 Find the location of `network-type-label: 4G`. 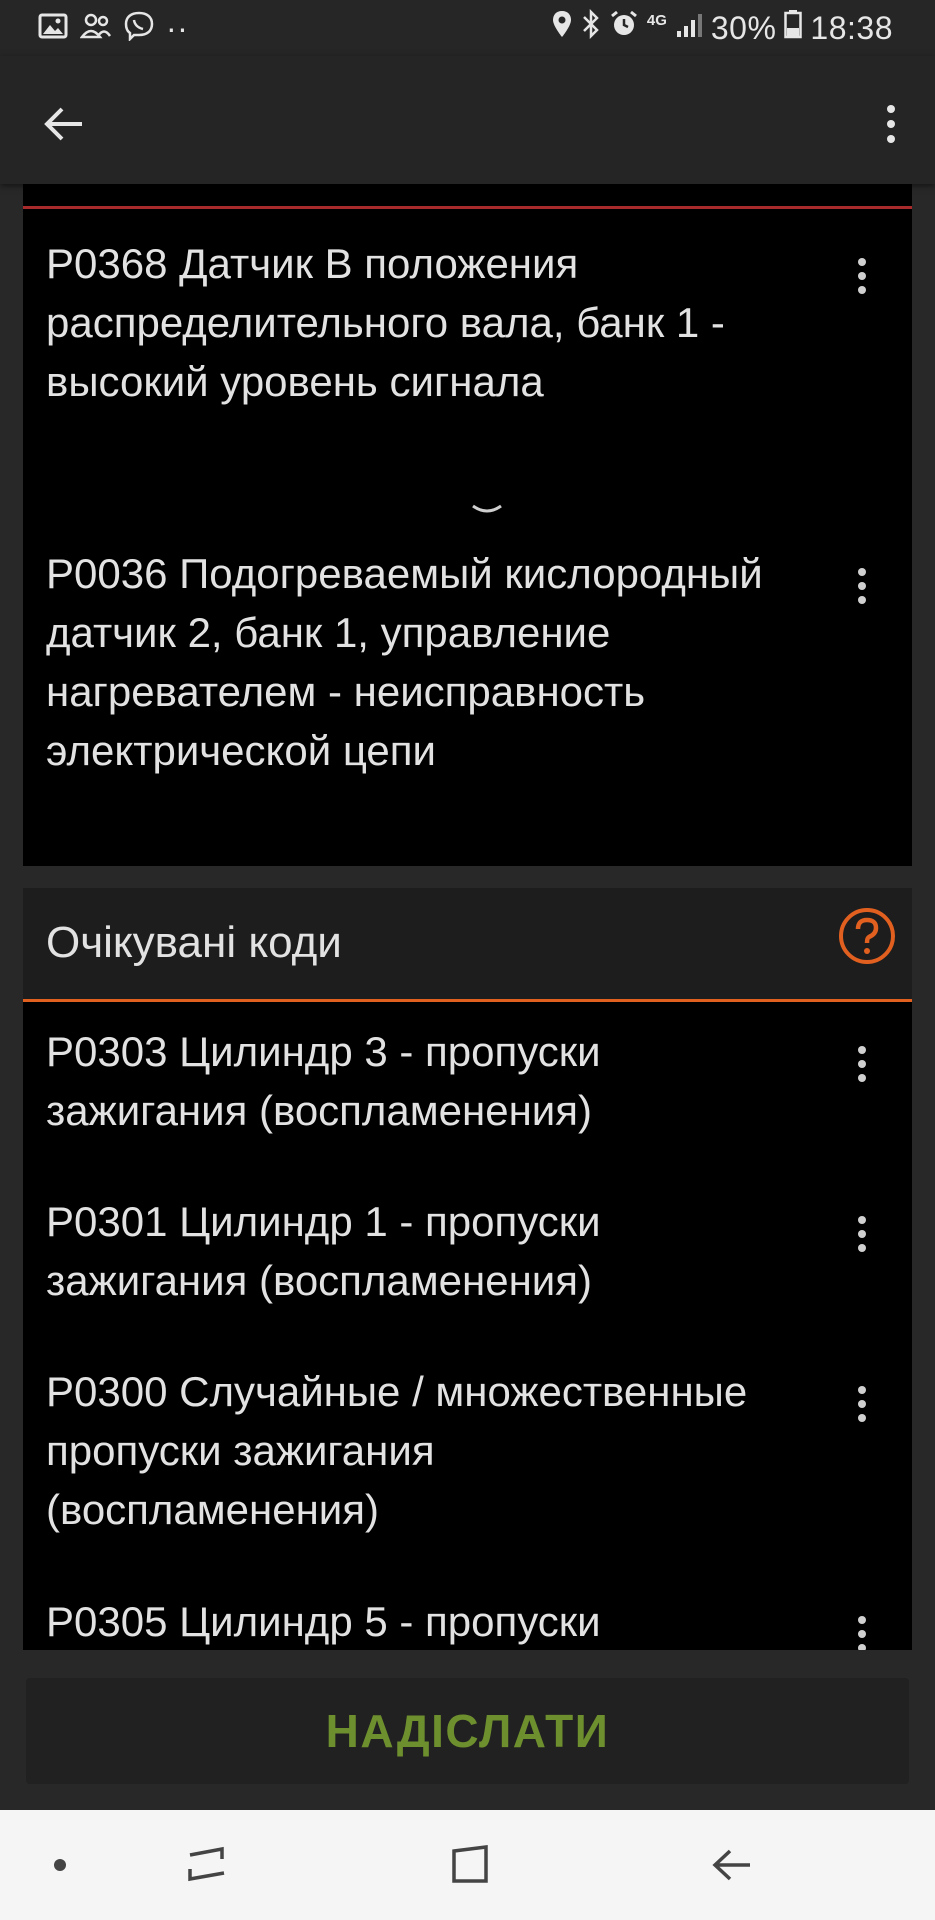

network-type-label: 4G is located at coordinates (656, 20).